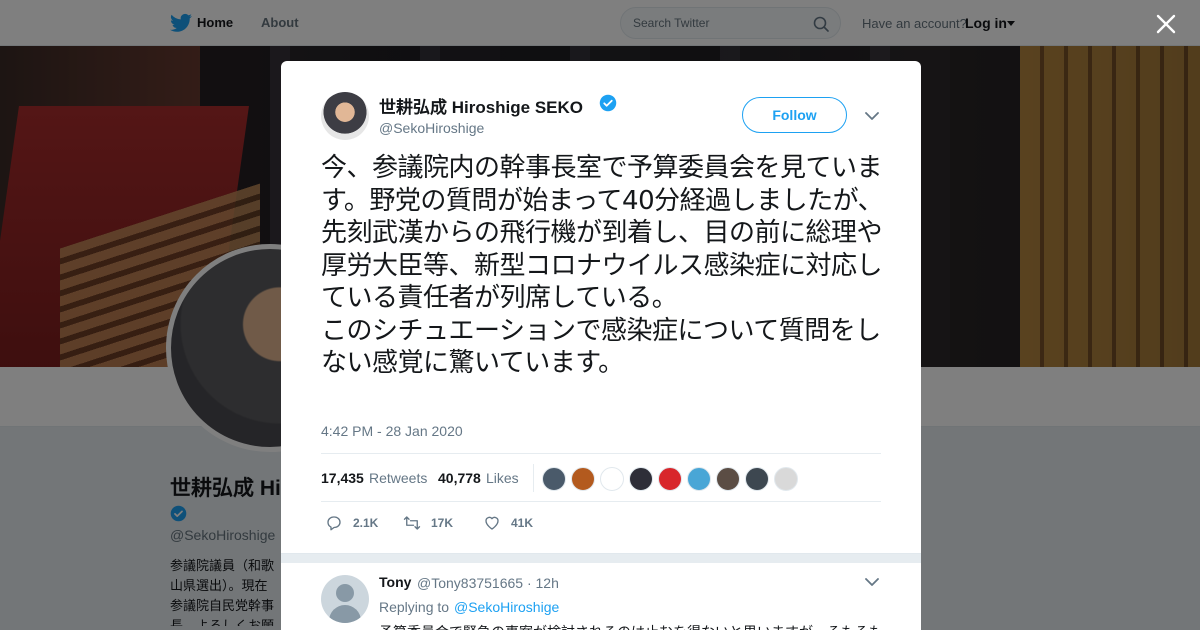 Image resolution: width=1200 pixels, height=630 pixels. What do you see at coordinates (1166, 24) in the screenshot?
I see `close-icon` at bounding box center [1166, 24].